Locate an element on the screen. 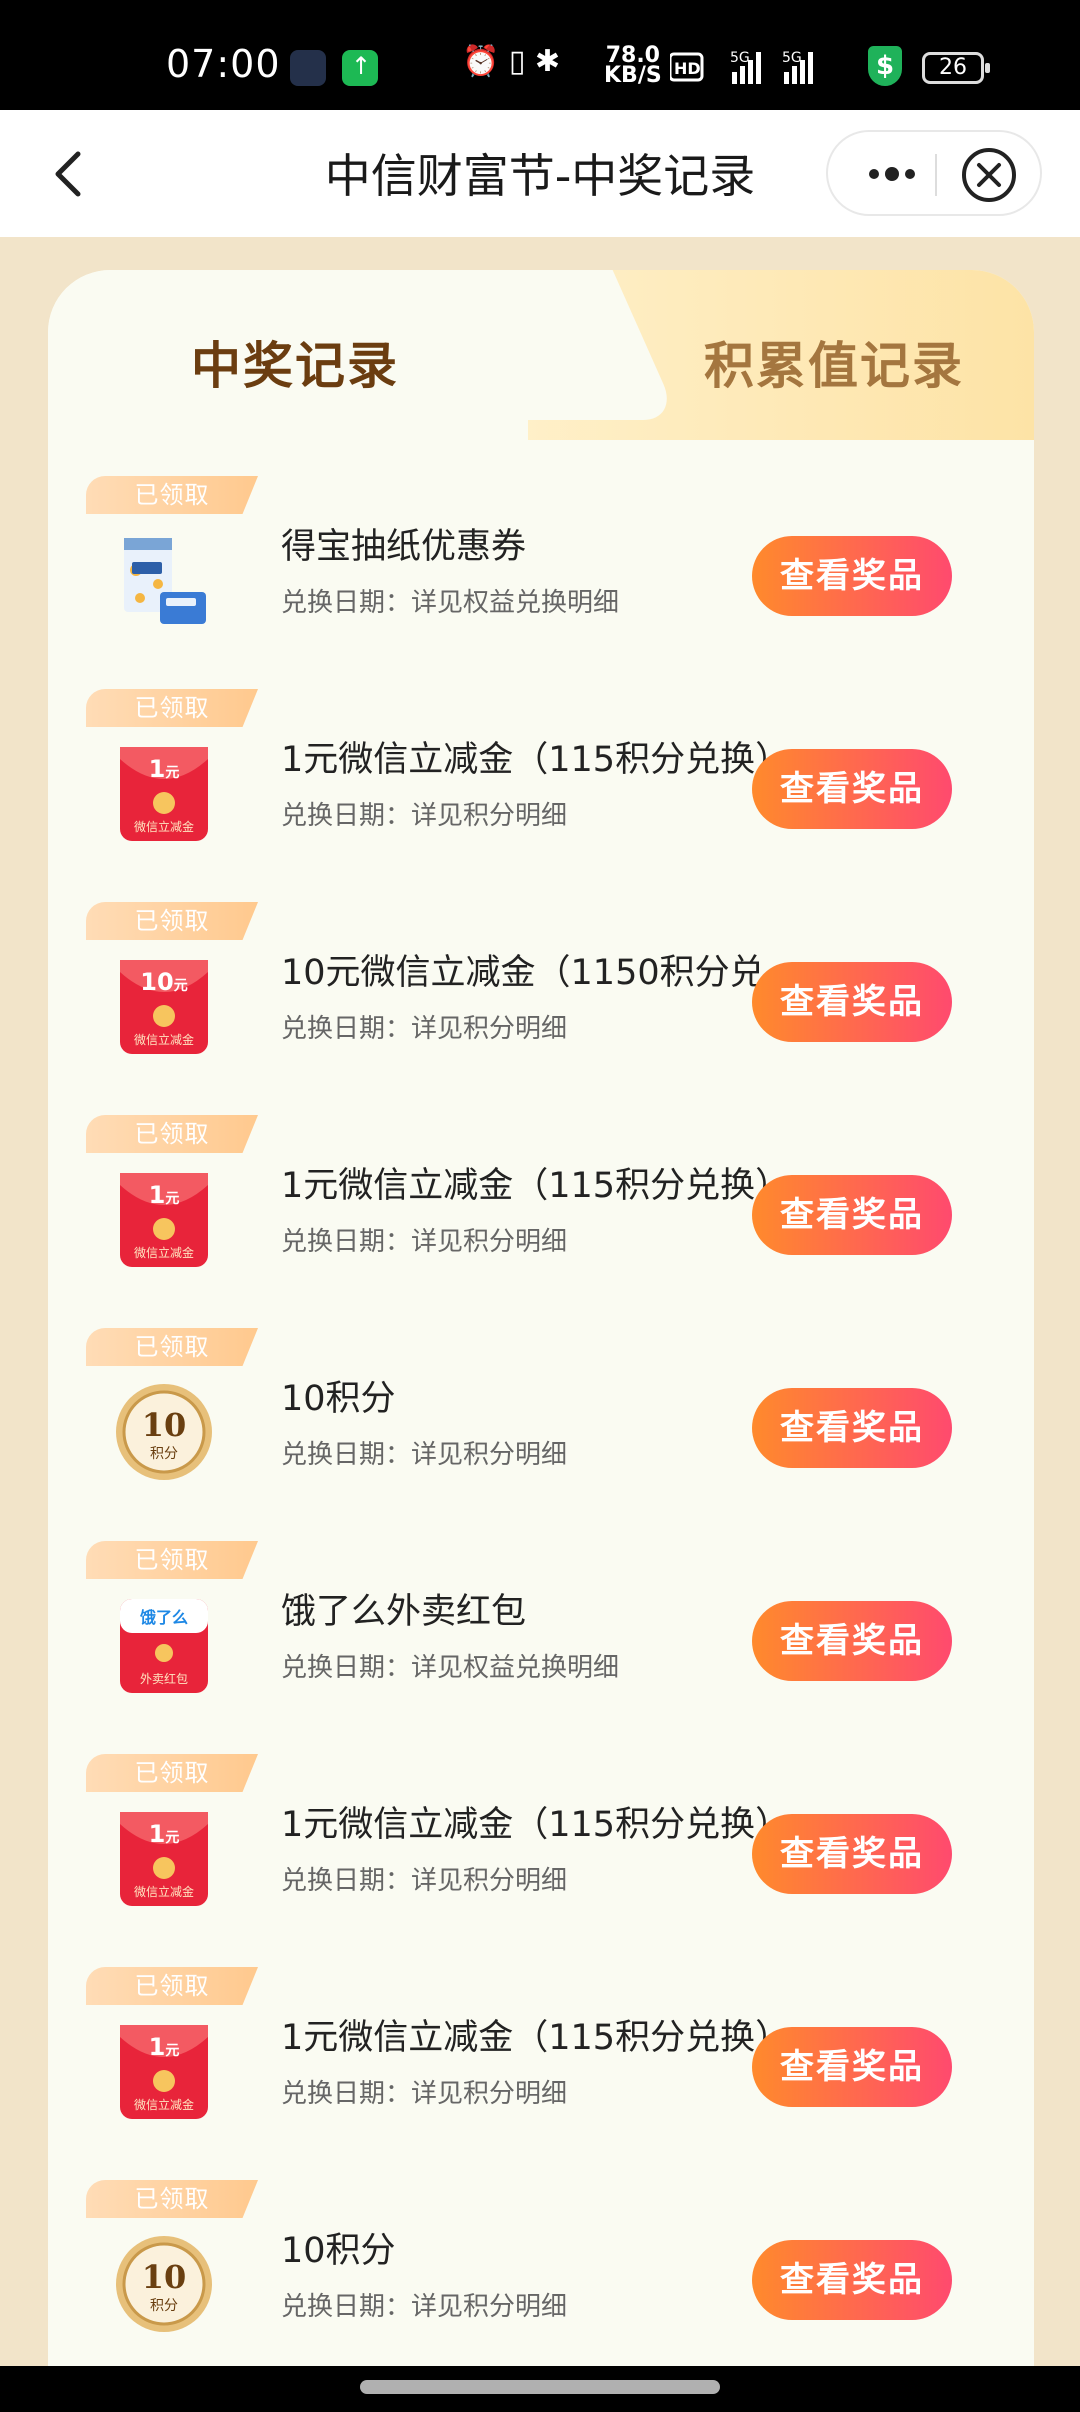 This screenshot has width=1080, height=2412. battery-level: 26 is located at coordinates (953, 67).